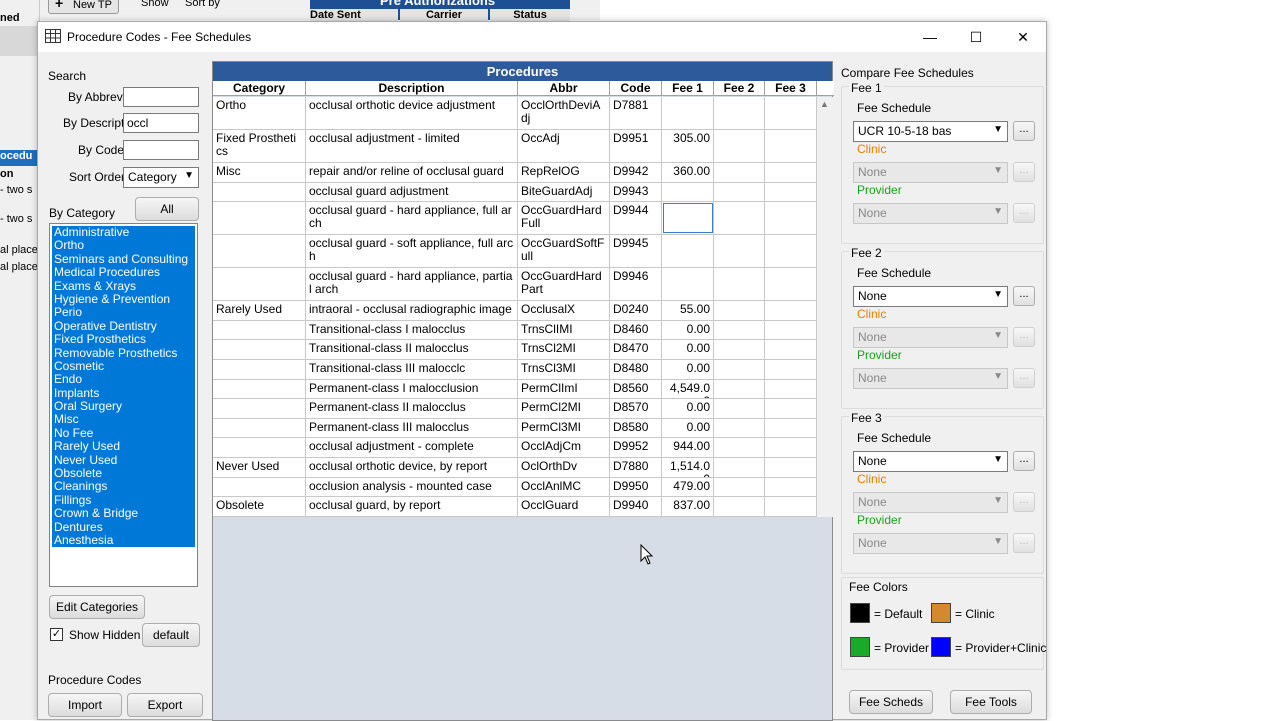 The height and width of the screenshot is (721, 1280). What do you see at coordinates (123, 420) in the screenshot?
I see `category-item: Misc` at bounding box center [123, 420].